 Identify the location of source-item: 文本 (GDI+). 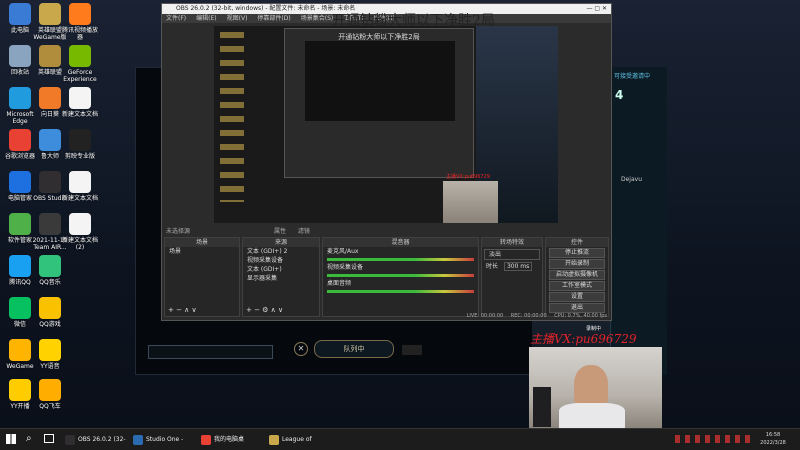
(281, 269).